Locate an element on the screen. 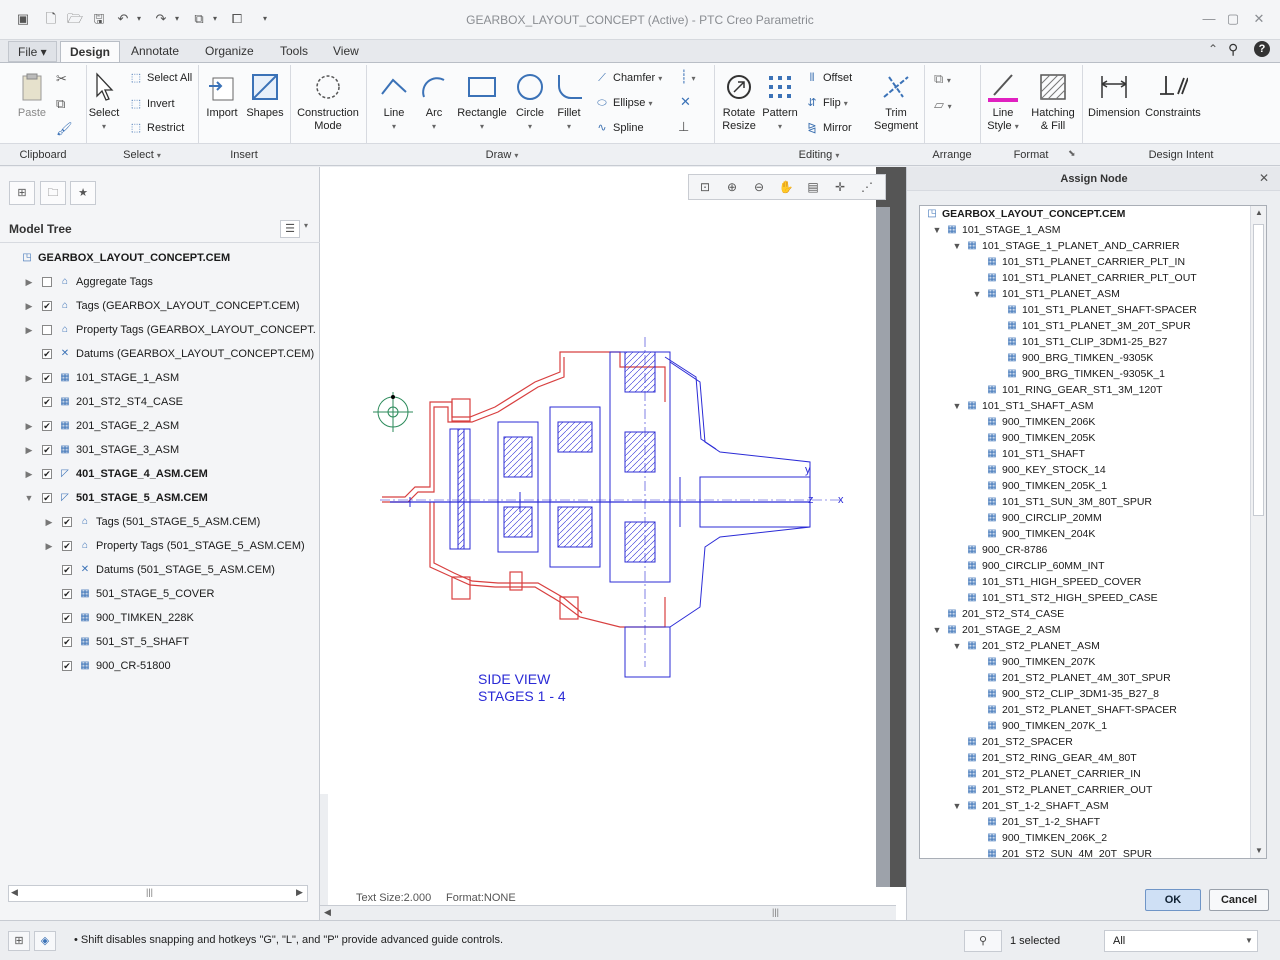 This screenshot has width=1280, height=960. node-item: ▦ 101_ST1_CLIP_3DM1-25_B27 is located at coordinates (1085, 342).